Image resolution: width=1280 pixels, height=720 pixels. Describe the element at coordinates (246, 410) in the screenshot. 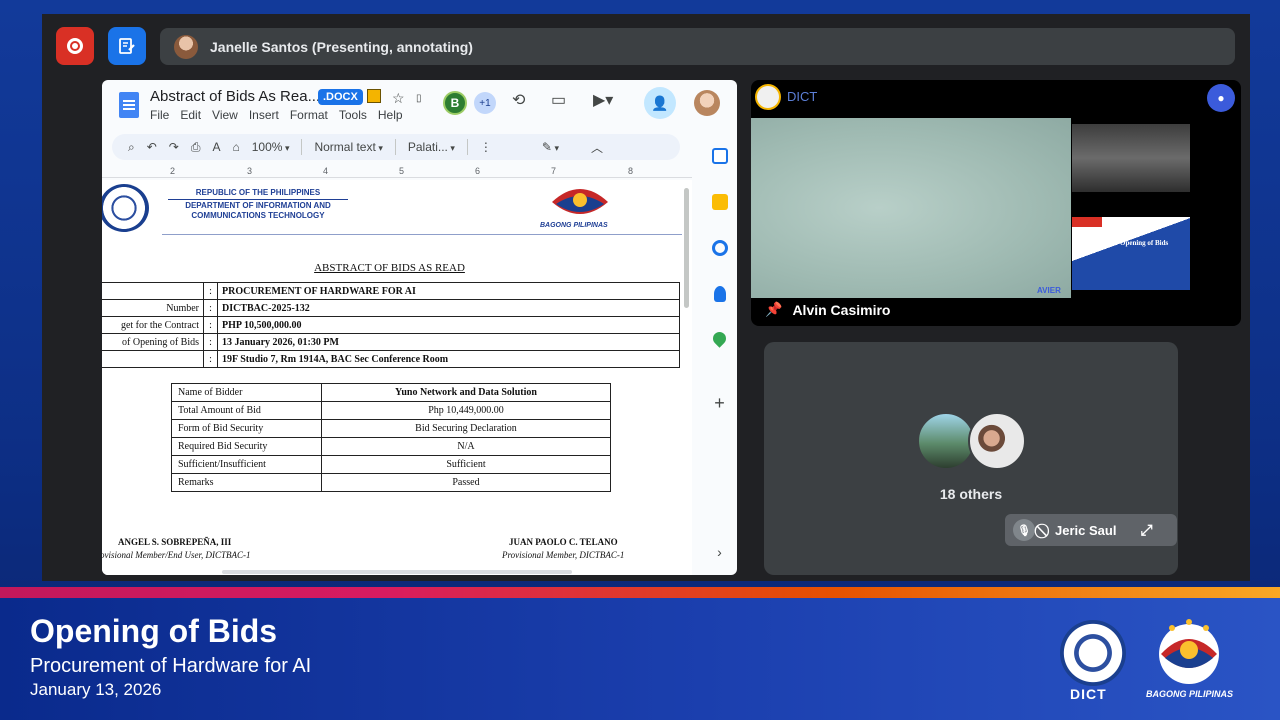

I see `bid-key: Total Amount of Bid` at that location.